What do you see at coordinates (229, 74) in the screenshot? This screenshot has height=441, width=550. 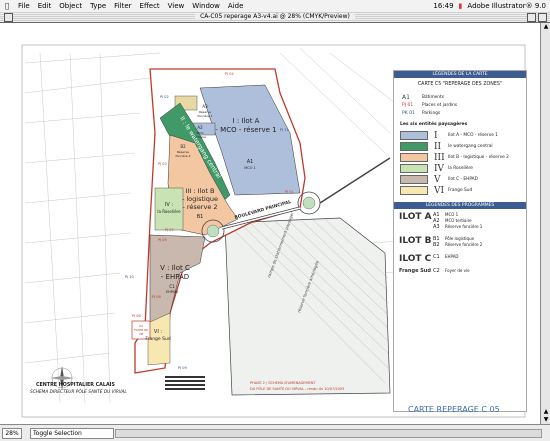 I see `svg-text: PJ 04` at bounding box center [229, 74].